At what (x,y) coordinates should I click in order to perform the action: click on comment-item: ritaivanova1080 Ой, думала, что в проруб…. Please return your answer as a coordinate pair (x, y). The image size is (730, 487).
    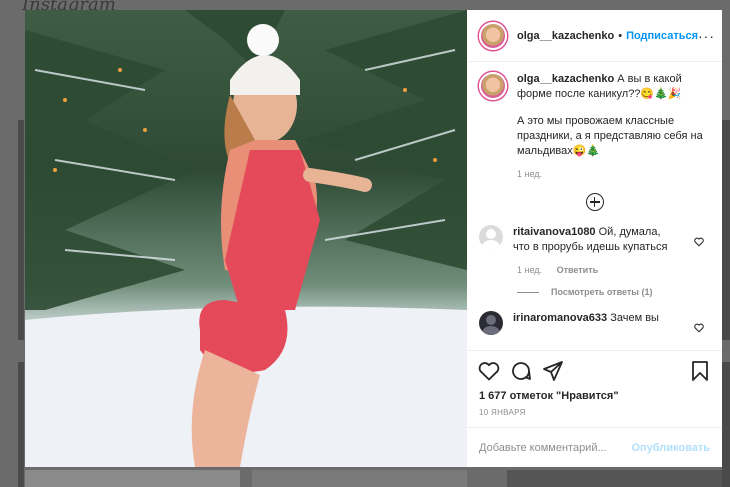
    Looking at the image, I should click on (594, 261).